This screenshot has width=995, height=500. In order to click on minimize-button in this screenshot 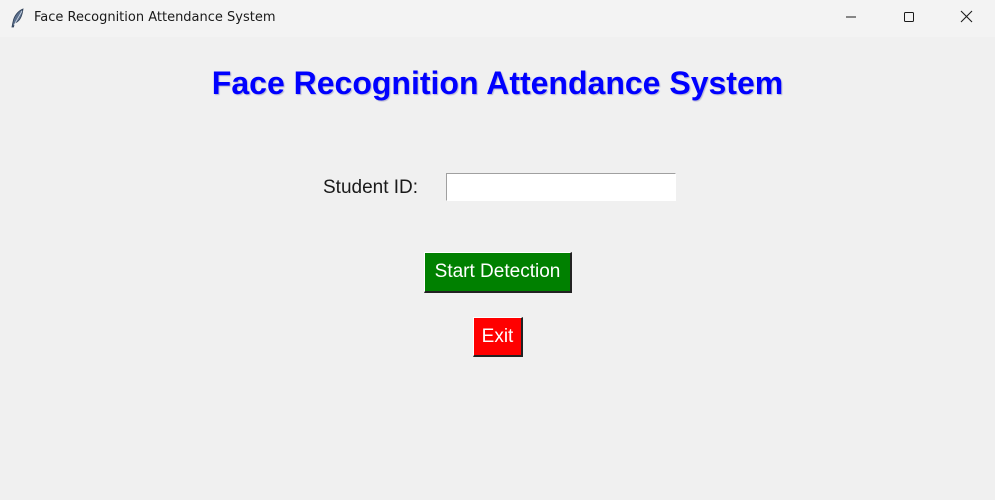, I will do `click(851, 18)`.